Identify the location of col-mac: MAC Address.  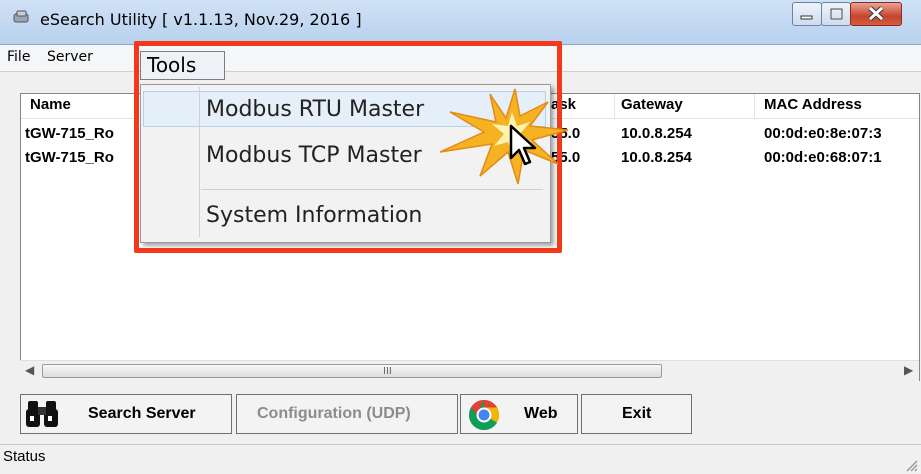
(813, 104).